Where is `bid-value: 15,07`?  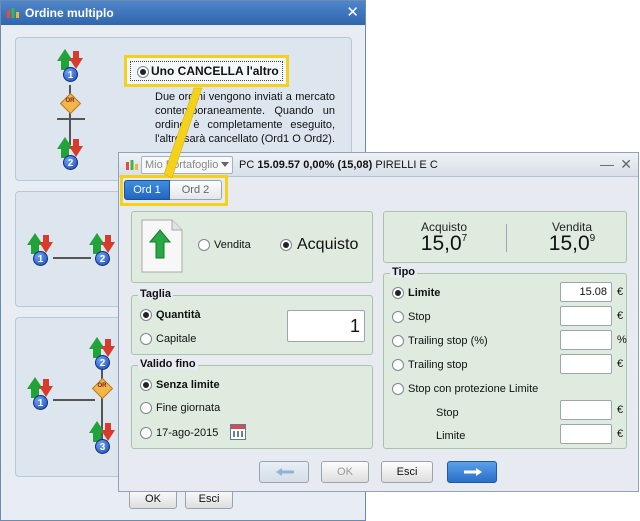
bid-value: 15,07 is located at coordinates (444, 243).